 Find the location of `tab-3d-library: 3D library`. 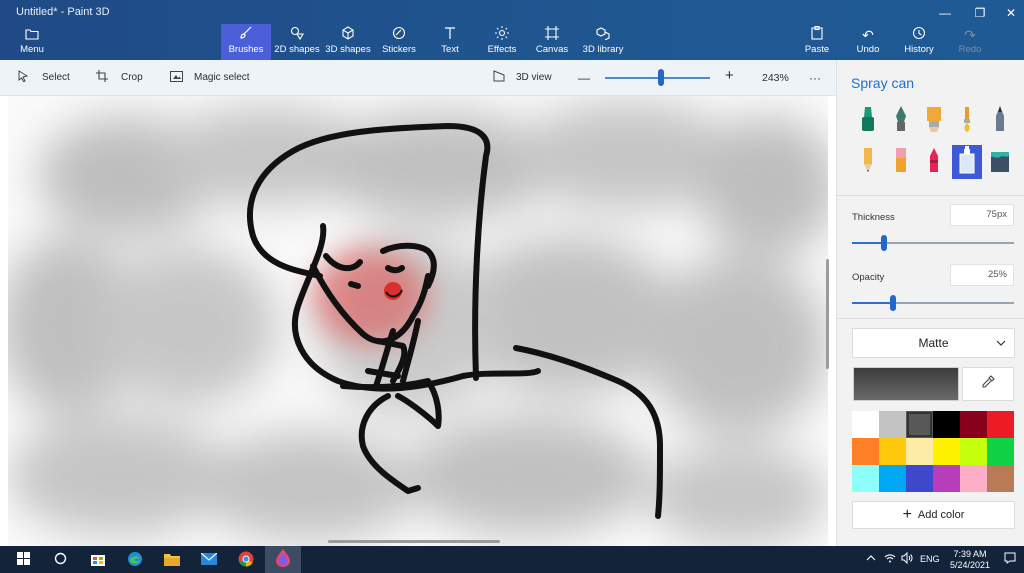

tab-3d-library: 3D library is located at coordinates (603, 43).